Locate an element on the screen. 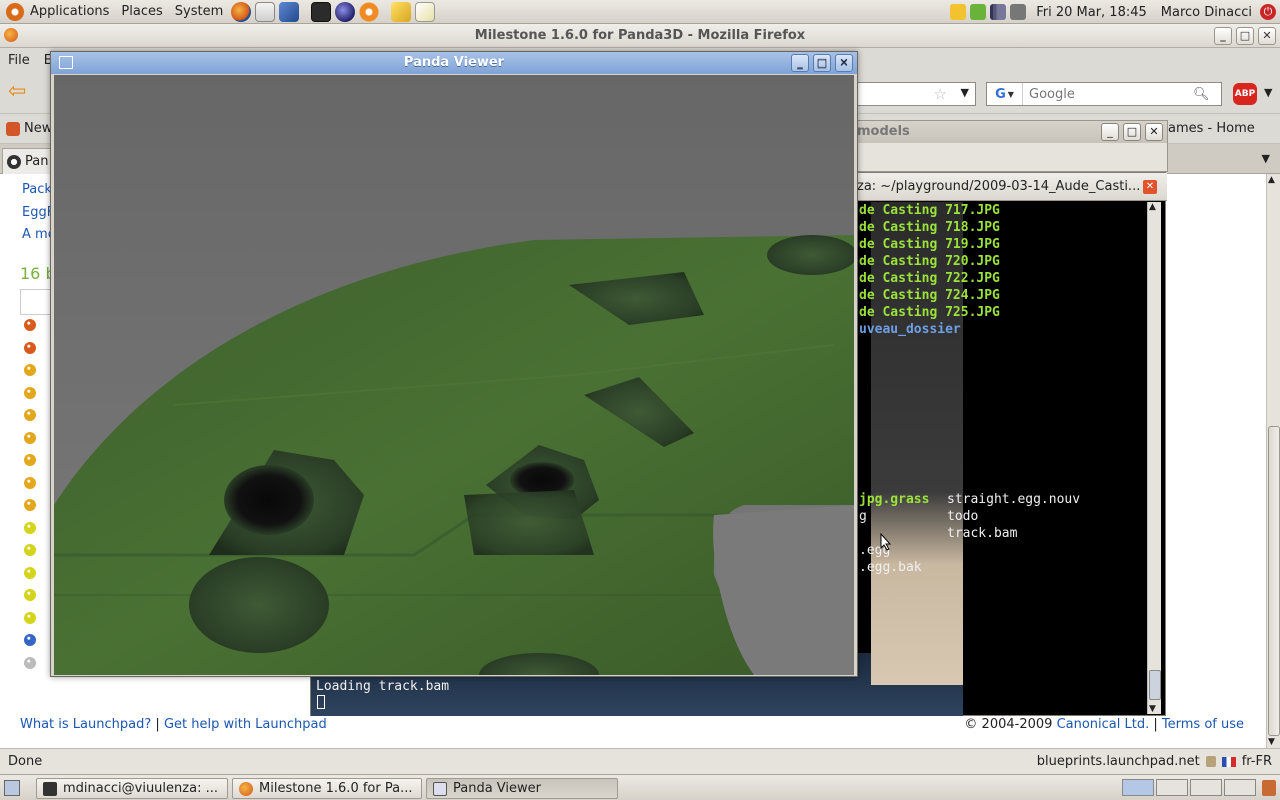 This screenshot has height=800, width=1280. terminal-line: de Casting 719.JPG is located at coordinates (929, 244).